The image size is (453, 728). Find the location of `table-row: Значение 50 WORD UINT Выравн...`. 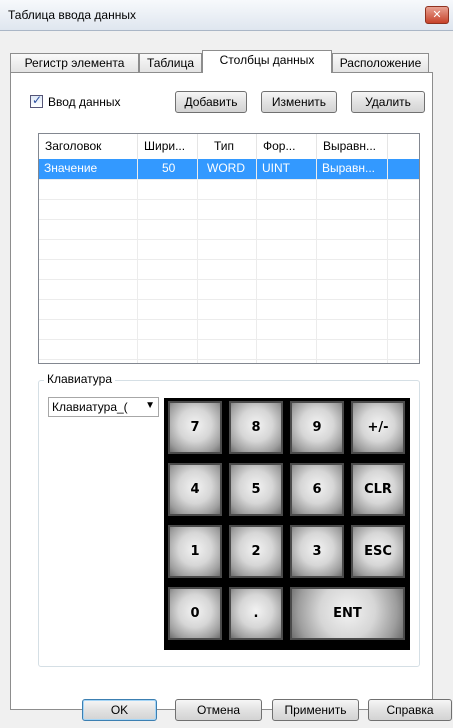

table-row: Значение 50 WORD UINT Выравн... is located at coordinates (229, 169).